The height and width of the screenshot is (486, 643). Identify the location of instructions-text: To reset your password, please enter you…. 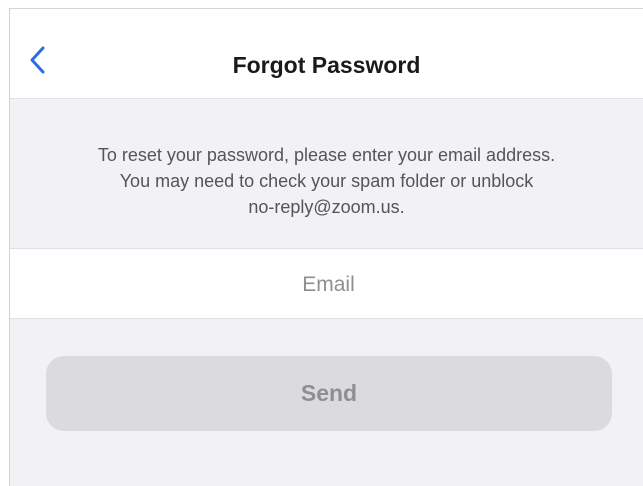
(326, 181).